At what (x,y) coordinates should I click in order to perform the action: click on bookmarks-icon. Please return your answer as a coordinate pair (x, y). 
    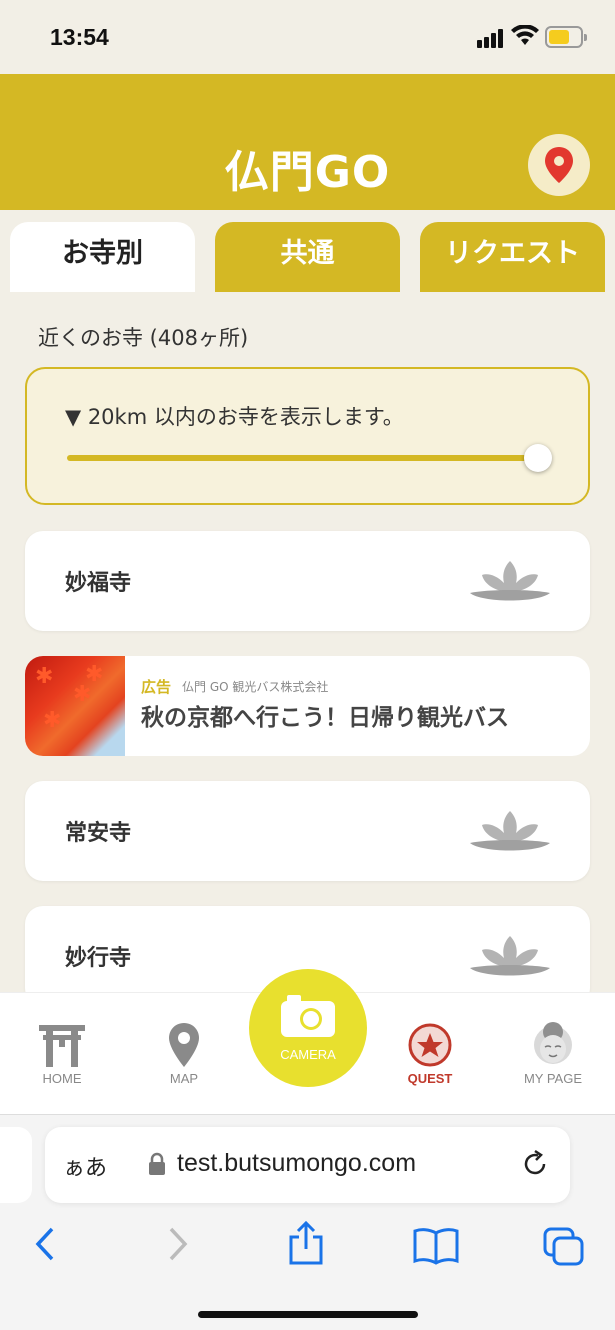
    Looking at the image, I should click on (436, 1246).